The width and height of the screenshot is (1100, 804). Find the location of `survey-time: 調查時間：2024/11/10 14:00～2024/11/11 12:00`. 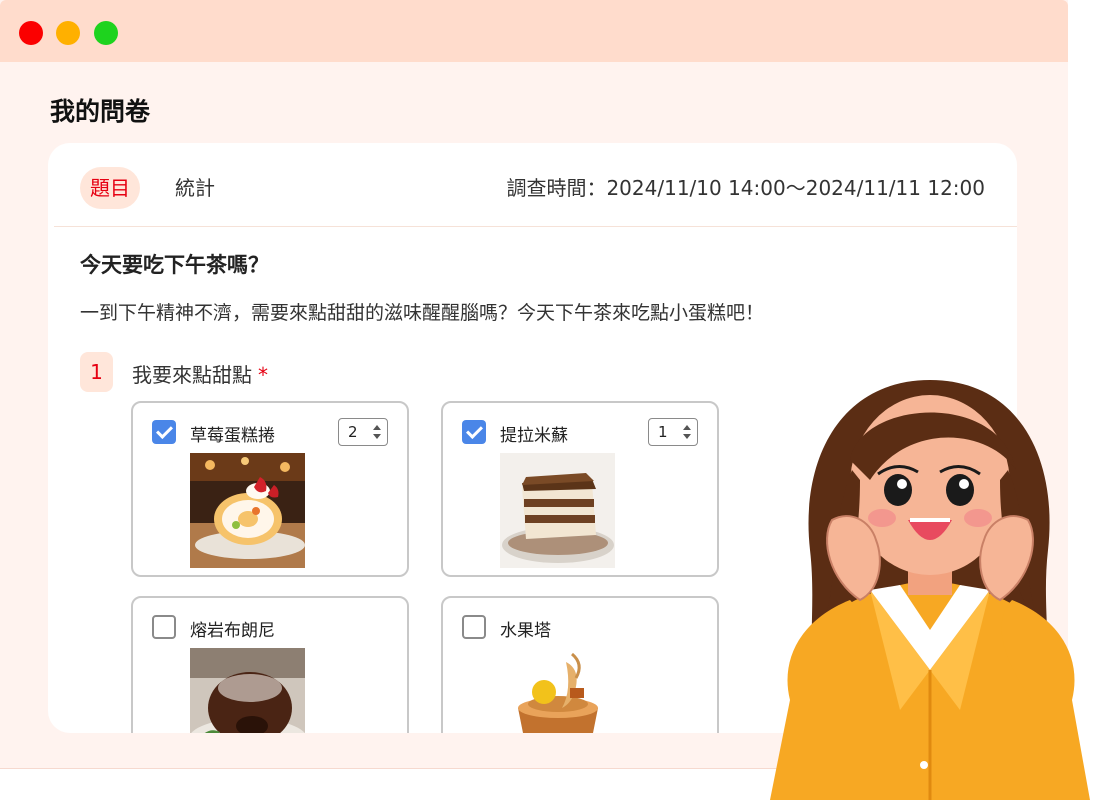

survey-time: 調查時間：2024/11/10 14:00～2024/11/11 12:00 is located at coordinates (745, 188).